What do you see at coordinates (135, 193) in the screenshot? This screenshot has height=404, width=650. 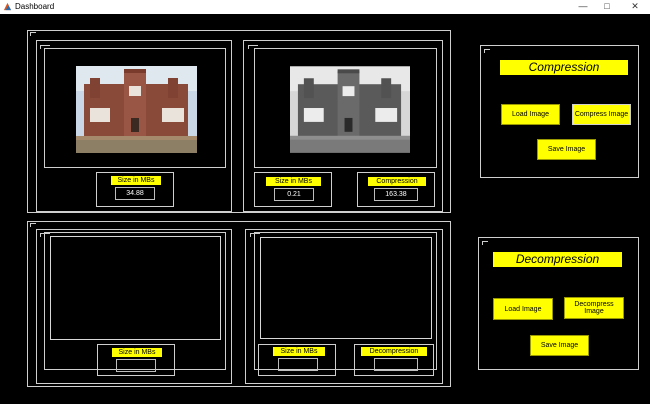 I see `original-size-value: 34.88` at bounding box center [135, 193].